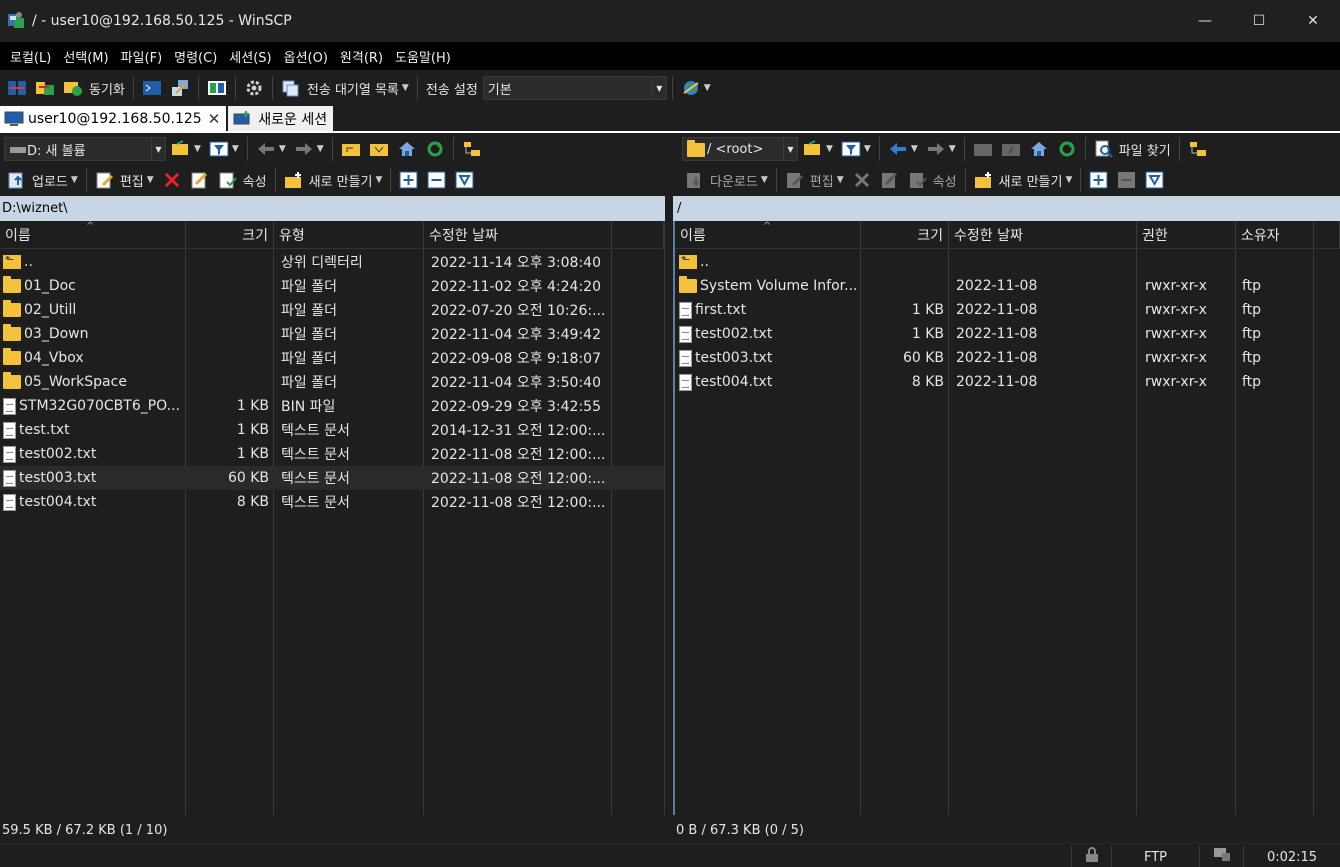  What do you see at coordinates (94, 88) in the screenshot?
I see `synchronize-button: 동기화` at bounding box center [94, 88].